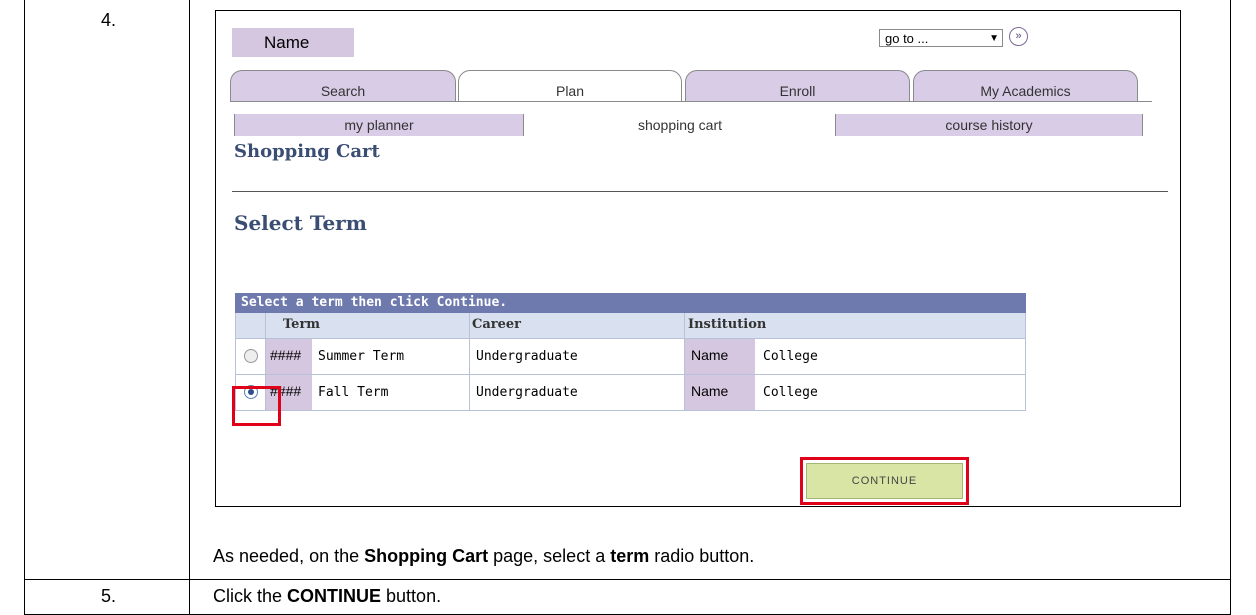  What do you see at coordinates (1025, 86) in the screenshot?
I see `tab-my-academics: My Academics` at bounding box center [1025, 86].